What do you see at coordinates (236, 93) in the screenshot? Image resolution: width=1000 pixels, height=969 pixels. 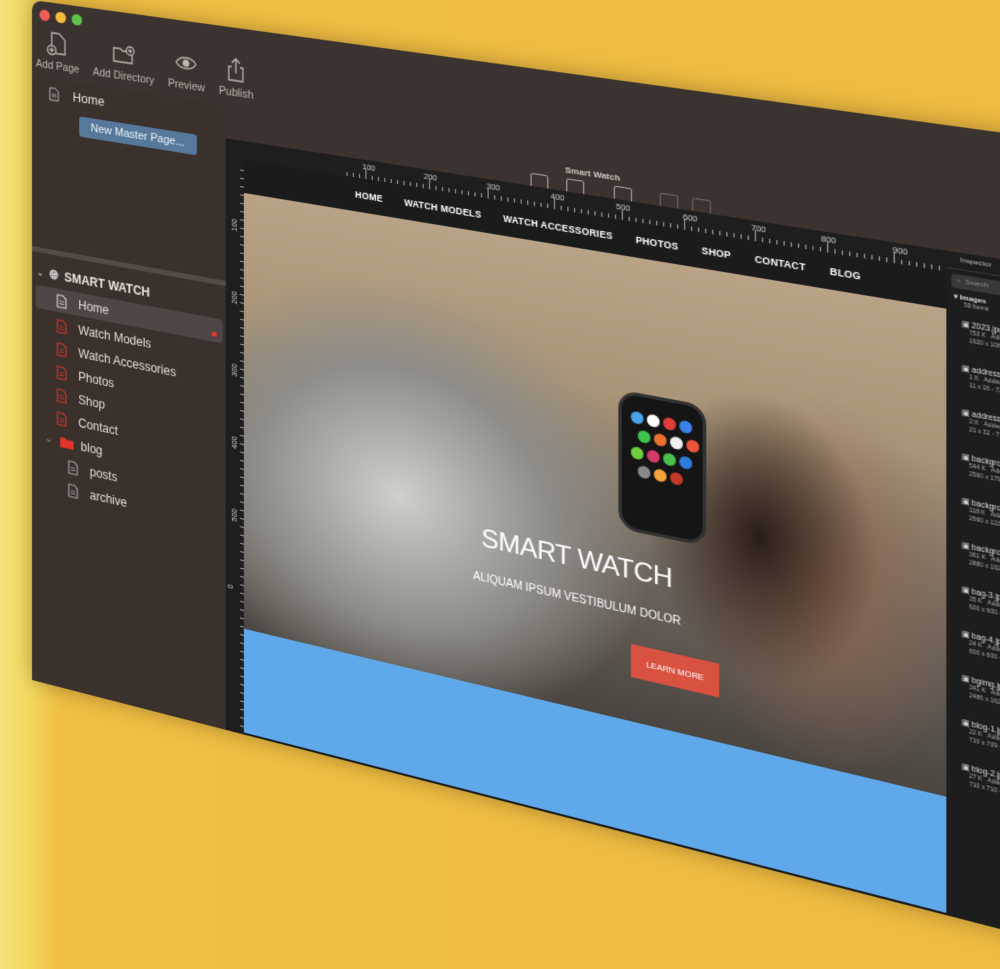 I see `publish-label: Publish` at bounding box center [236, 93].